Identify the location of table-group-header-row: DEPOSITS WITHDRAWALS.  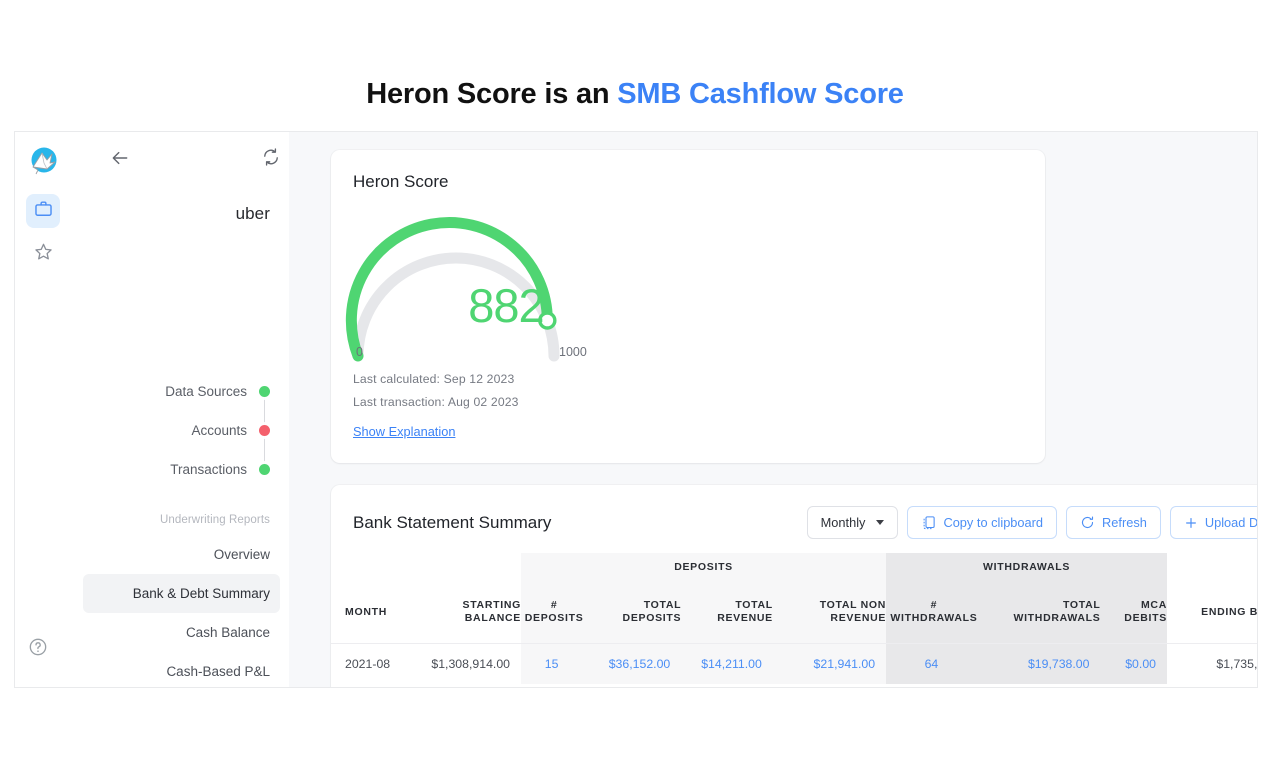
(794, 567).